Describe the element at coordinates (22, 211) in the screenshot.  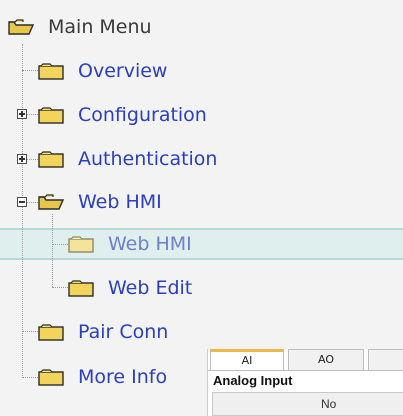
I see `tree-connector-main` at that location.